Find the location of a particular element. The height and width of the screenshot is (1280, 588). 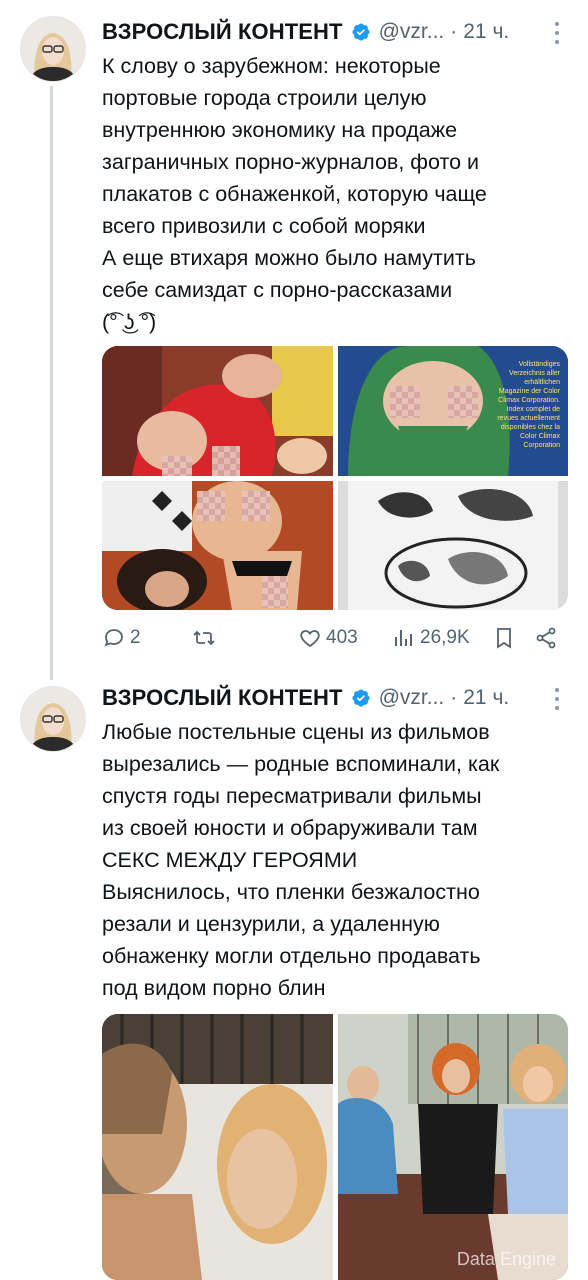

text-line: из своей юности и обраруживали там is located at coordinates (290, 828).